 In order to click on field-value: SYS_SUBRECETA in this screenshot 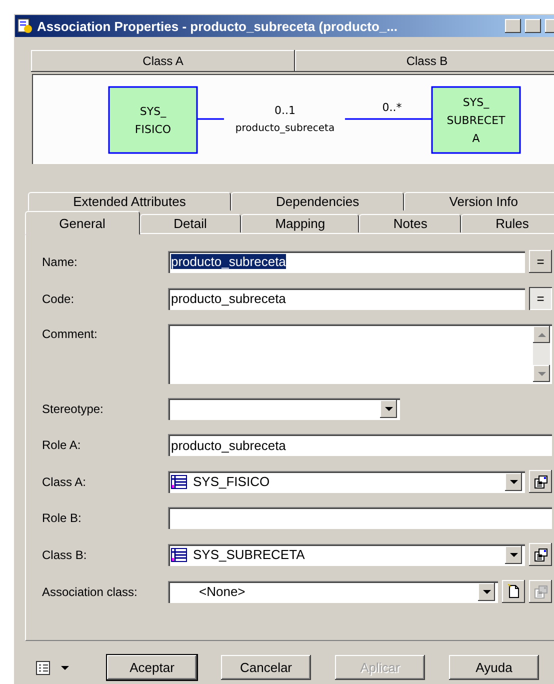, I will do `click(249, 554)`.